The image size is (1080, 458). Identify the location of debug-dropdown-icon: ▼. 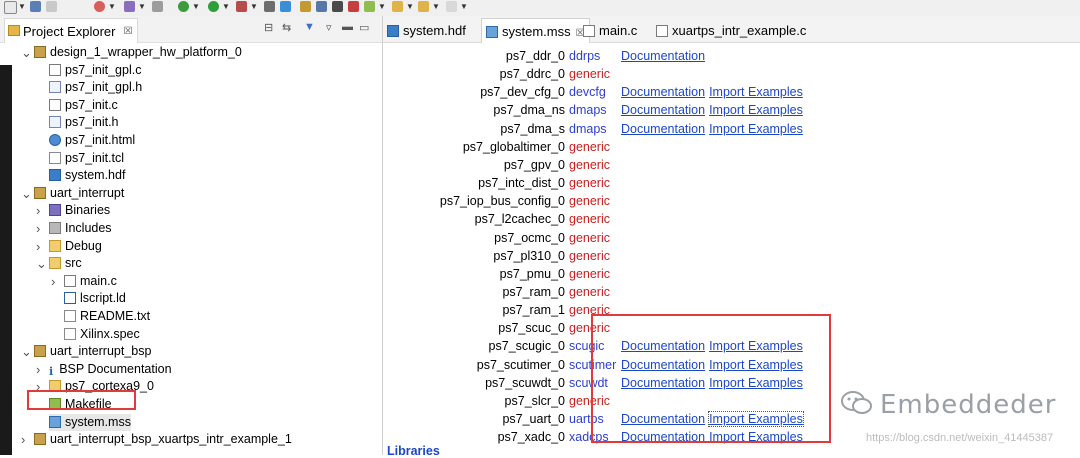
(196, 7).